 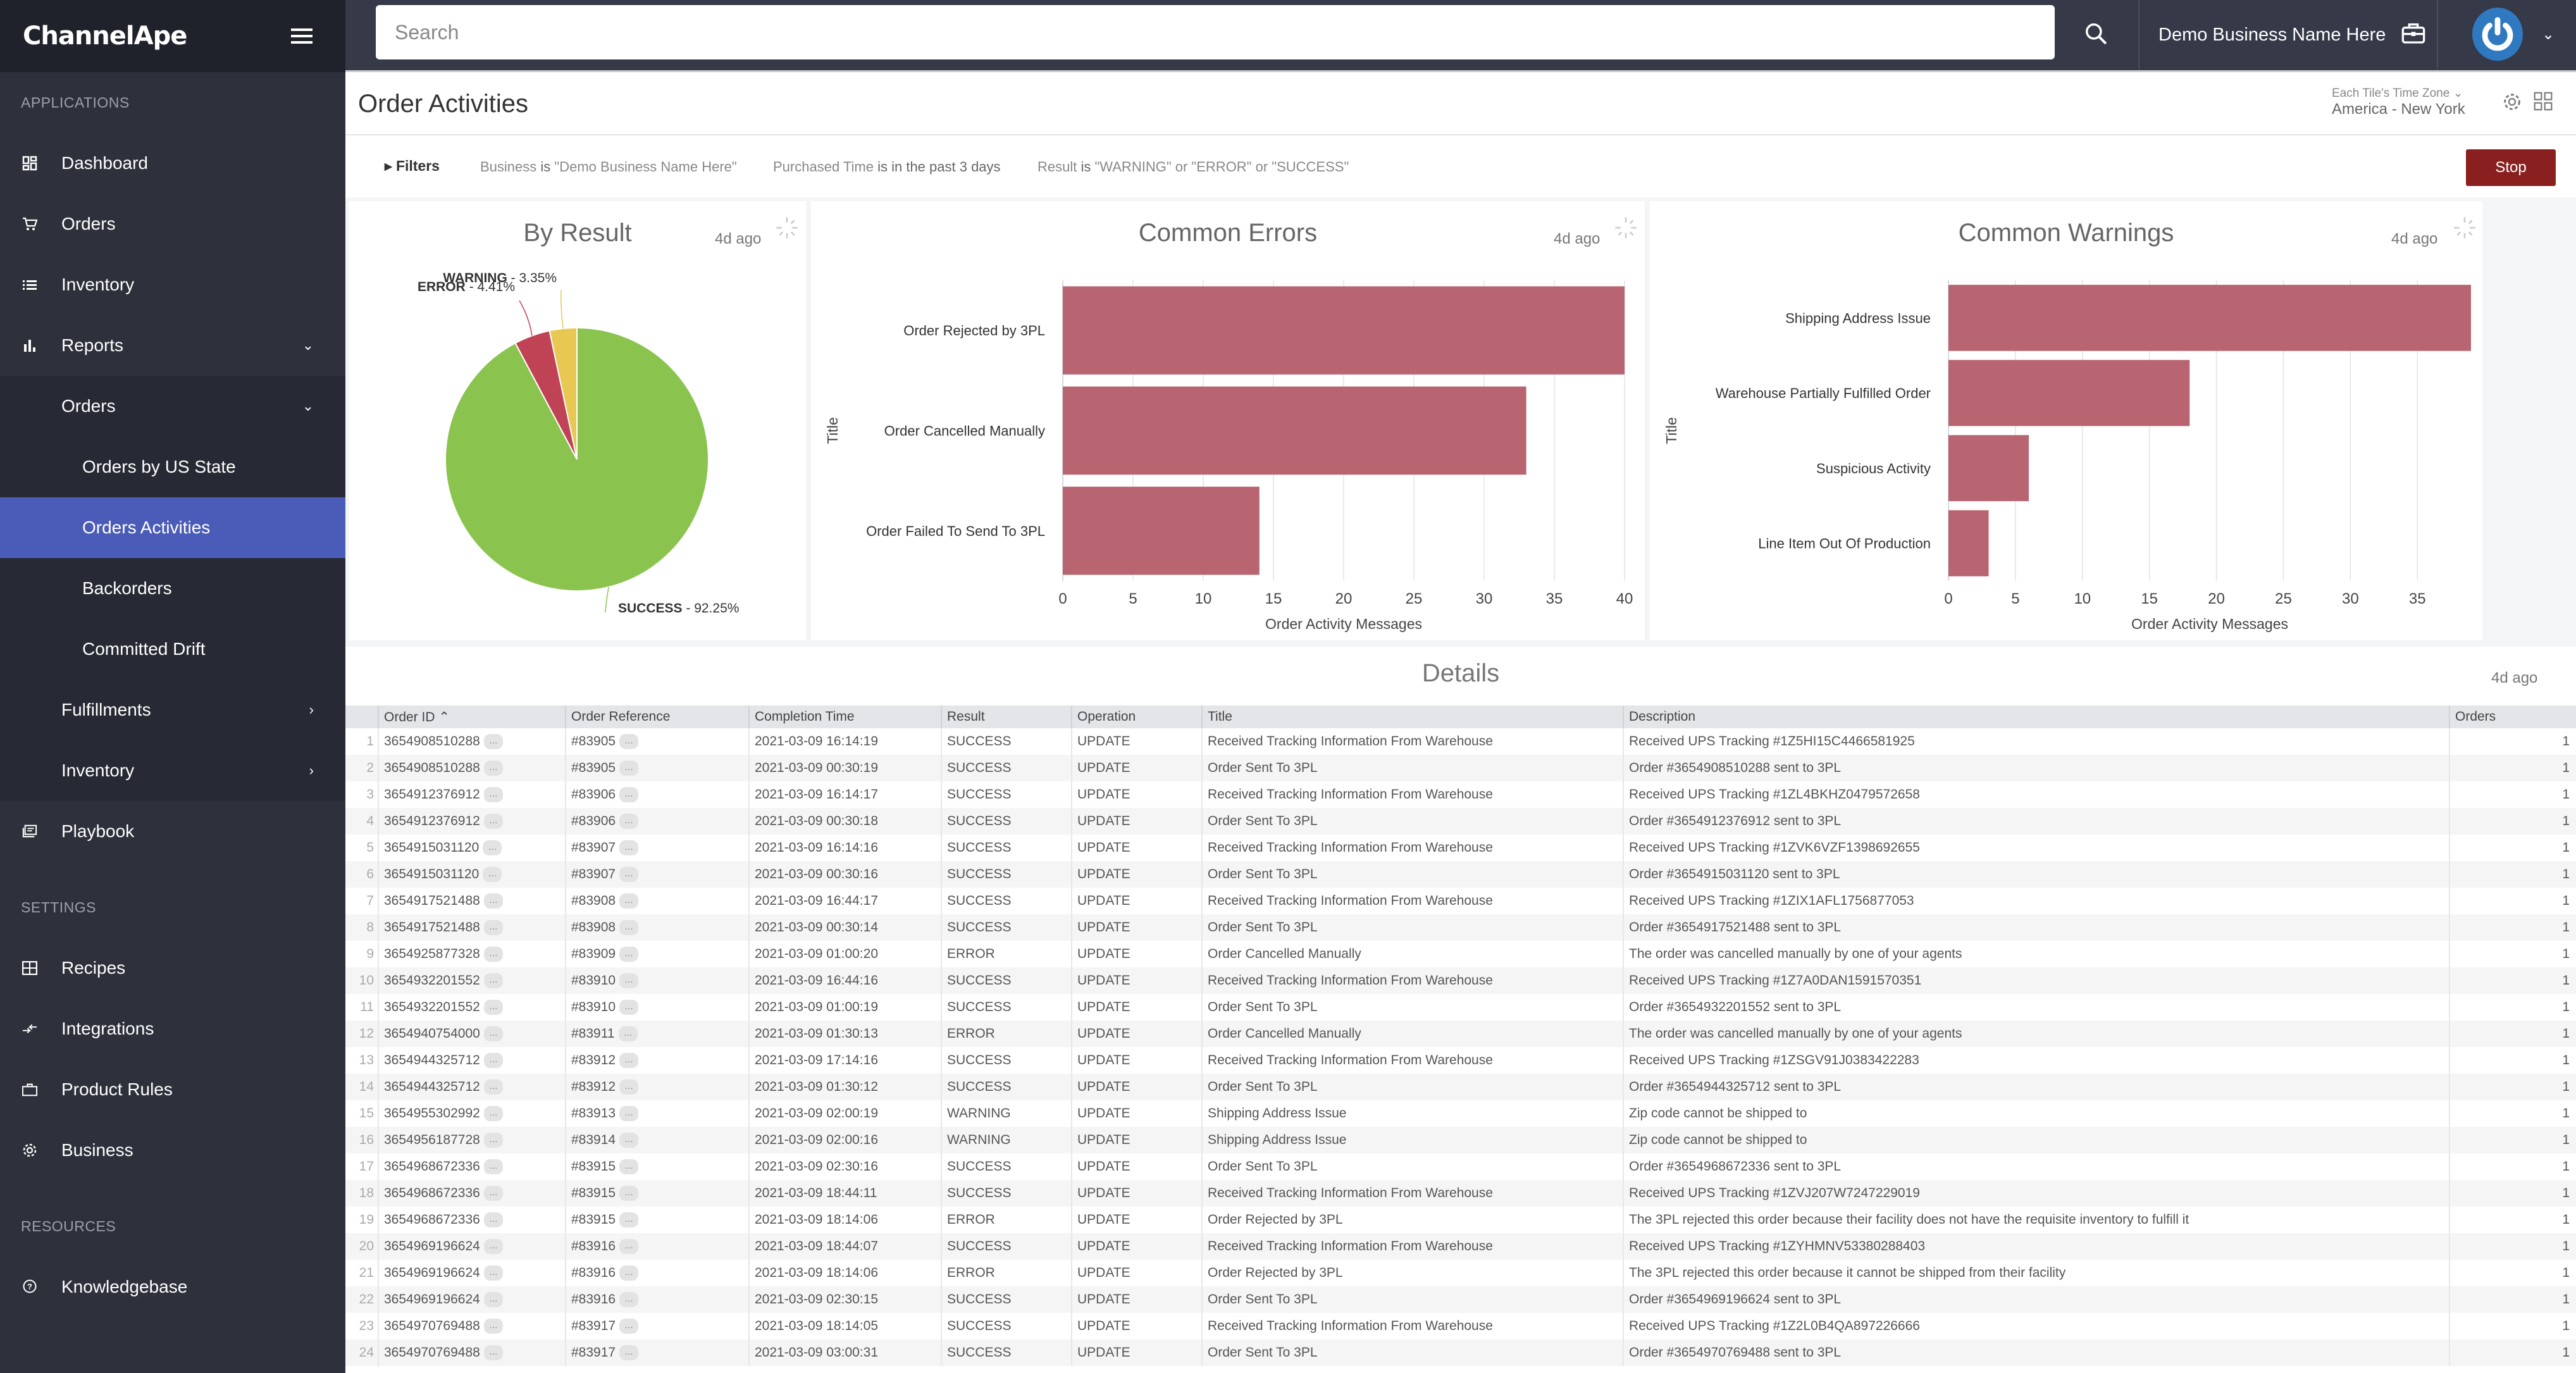 What do you see at coordinates (173, 1150) in the screenshot?
I see `sidebar-item-business: Business` at bounding box center [173, 1150].